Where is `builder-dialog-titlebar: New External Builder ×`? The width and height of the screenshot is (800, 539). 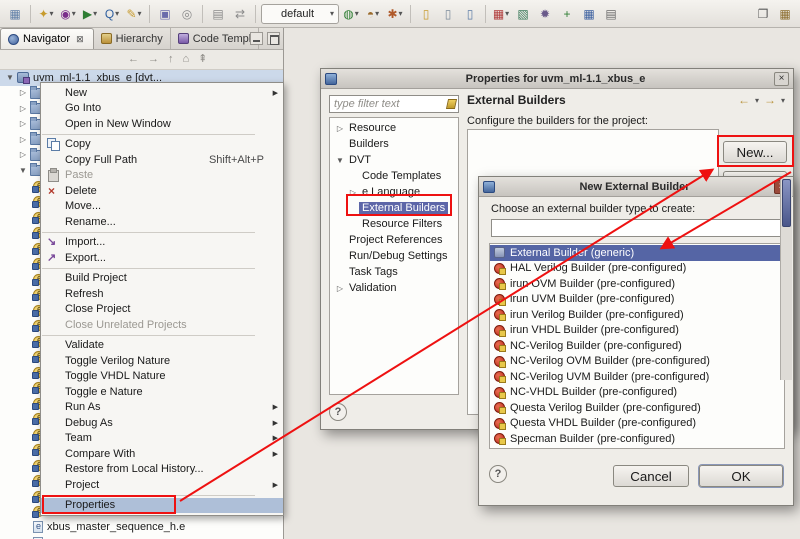 builder-dialog-titlebar: New External Builder × is located at coordinates (636, 187).